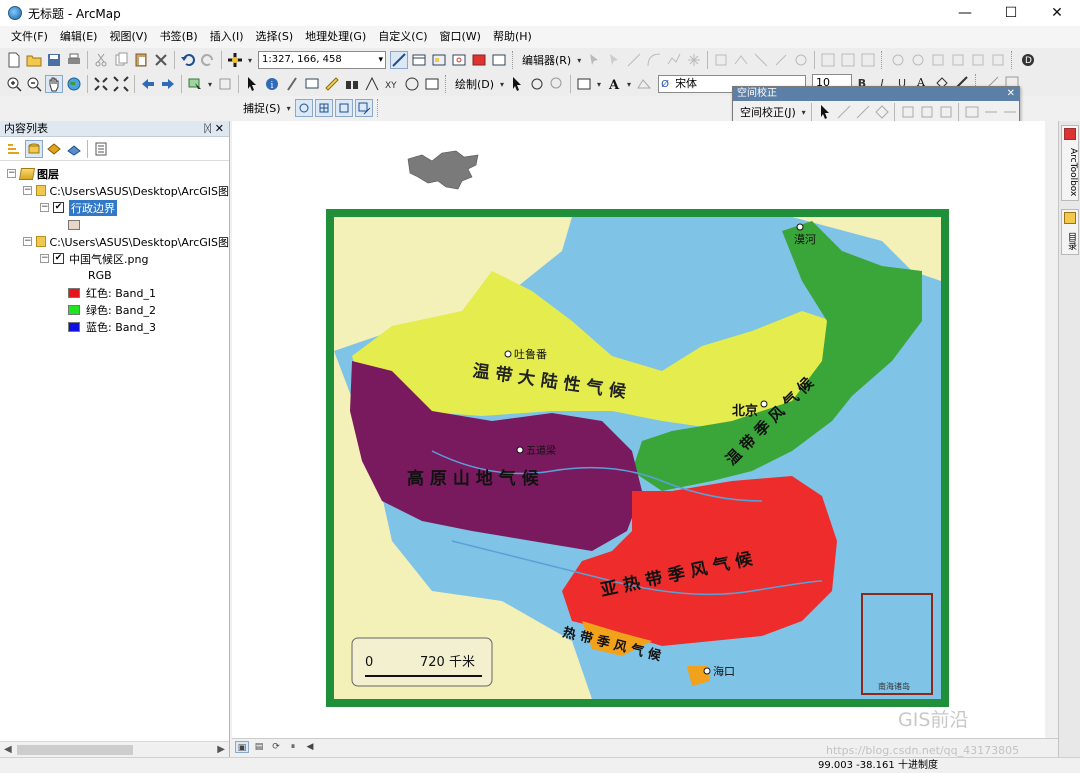 The image size is (1080, 773). Describe the element at coordinates (594, 60) in the screenshot. I see `edit-tool-icon` at that location.